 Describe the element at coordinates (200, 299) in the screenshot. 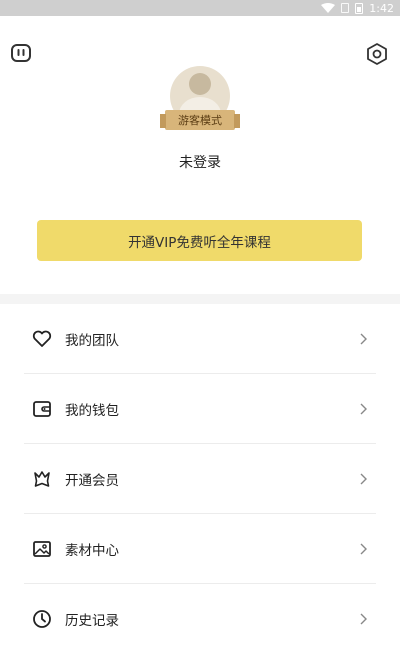

I see `section-divider` at that location.